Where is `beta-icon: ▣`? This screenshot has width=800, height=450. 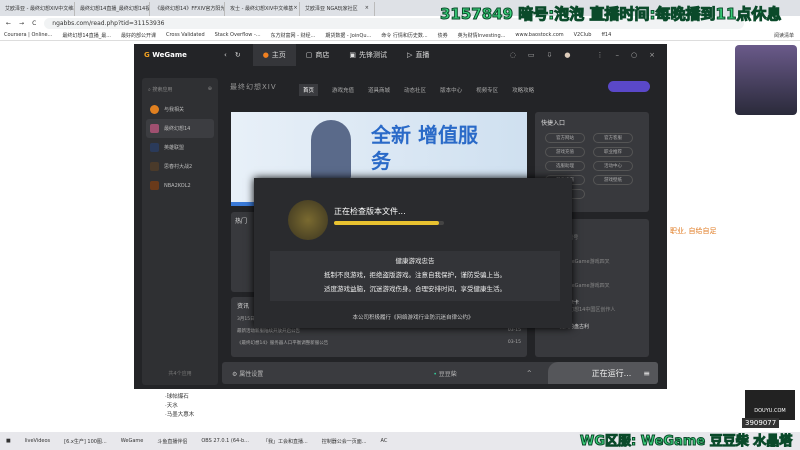 beta-icon: ▣ is located at coordinates (353, 55).